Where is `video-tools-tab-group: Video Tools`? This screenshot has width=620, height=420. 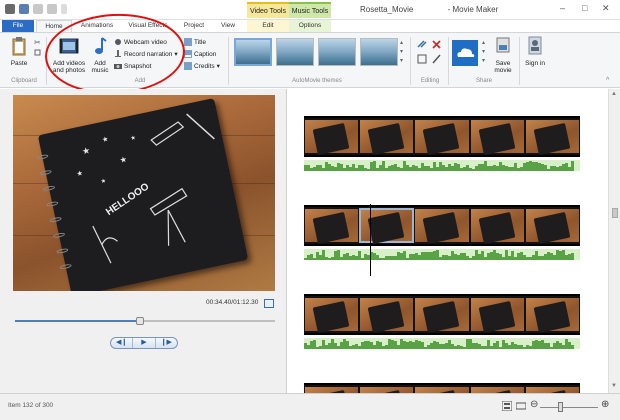
video-tools-tab-group: Video Tools is located at coordinates (268, 10).